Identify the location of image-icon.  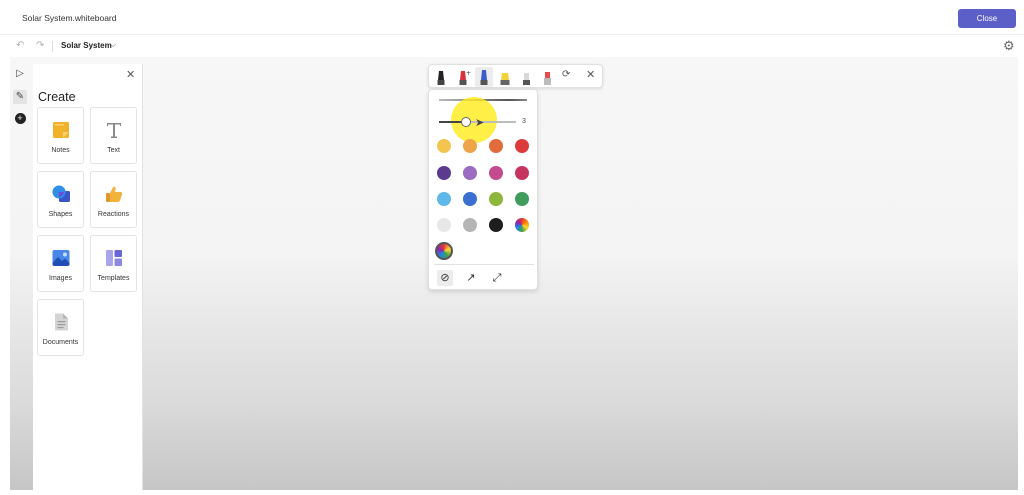
(61, 258).